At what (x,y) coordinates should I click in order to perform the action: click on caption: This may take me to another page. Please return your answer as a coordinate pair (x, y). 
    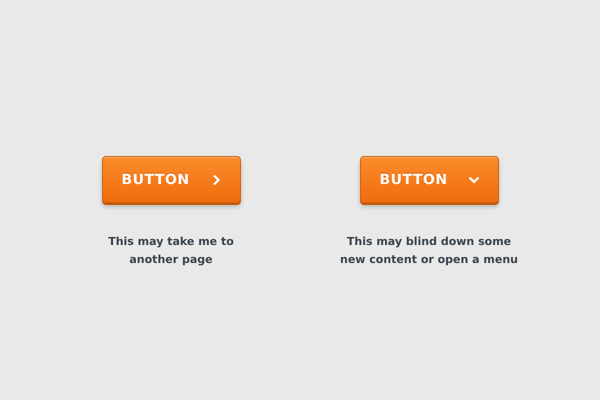
    Looking at the image, I should click on (171, 251).